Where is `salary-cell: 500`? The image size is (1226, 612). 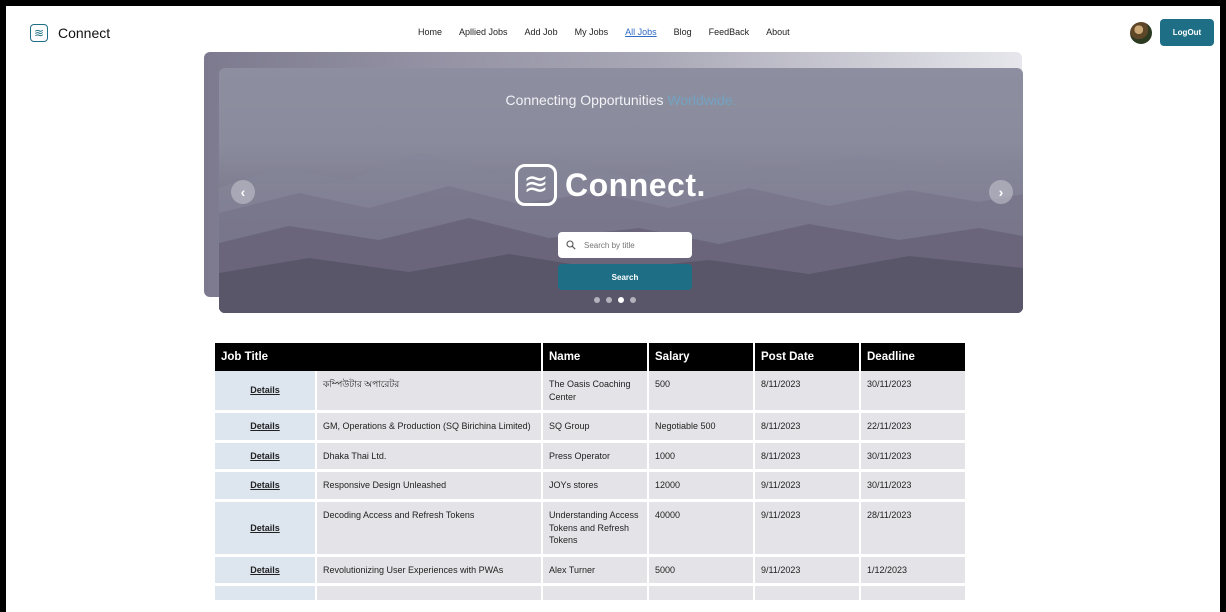
salary-cell: 500 is located at coordinates (701, 392).